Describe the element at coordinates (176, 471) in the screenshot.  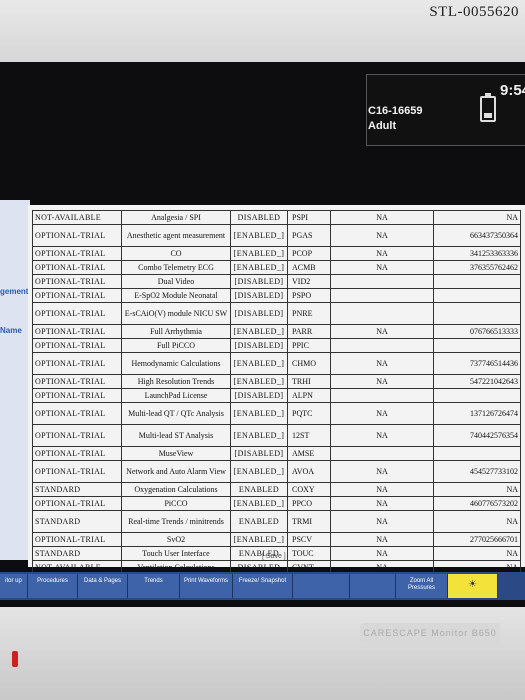
I see `option-name: Network and Auto Alarm View` at that location.